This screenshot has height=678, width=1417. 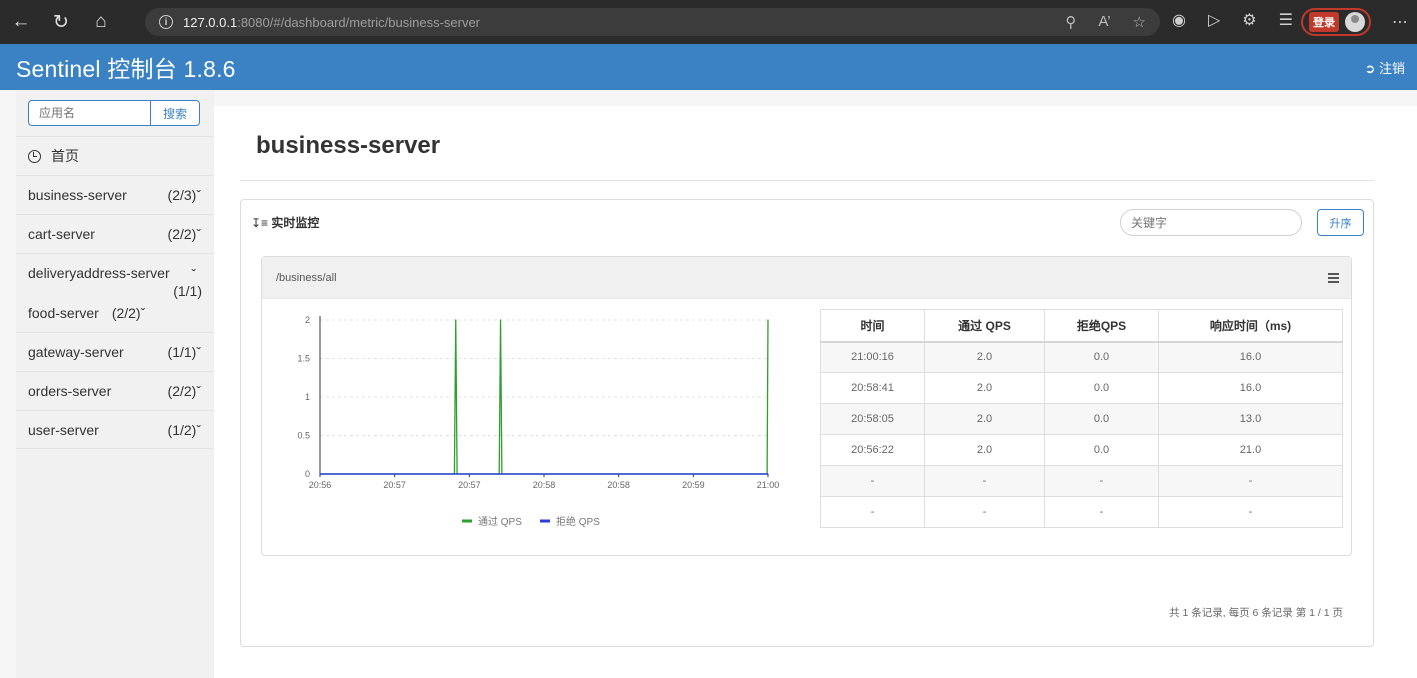 I want to click on table-cell: 13.0, so click(x=1250, y=419).